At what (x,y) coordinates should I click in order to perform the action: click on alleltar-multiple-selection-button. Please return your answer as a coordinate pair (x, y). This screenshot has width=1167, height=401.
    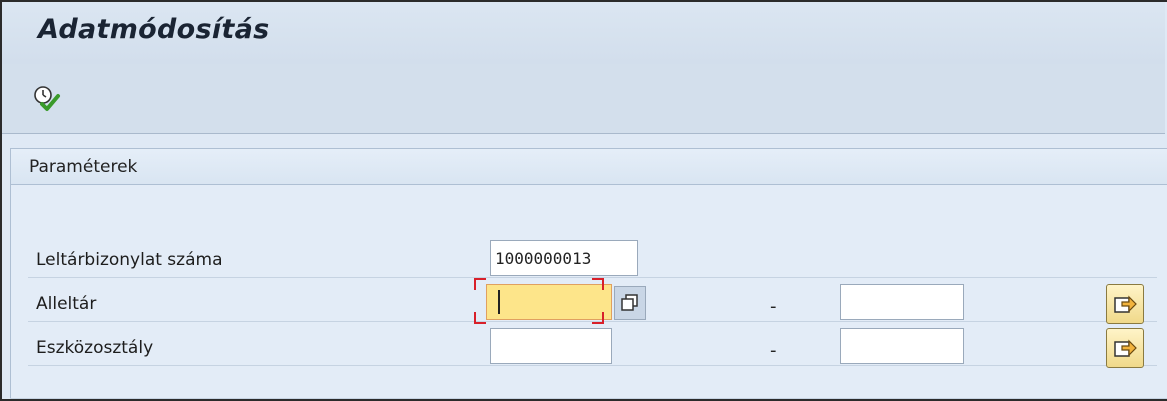
    Looking at the image, I should click on (1125, 304).